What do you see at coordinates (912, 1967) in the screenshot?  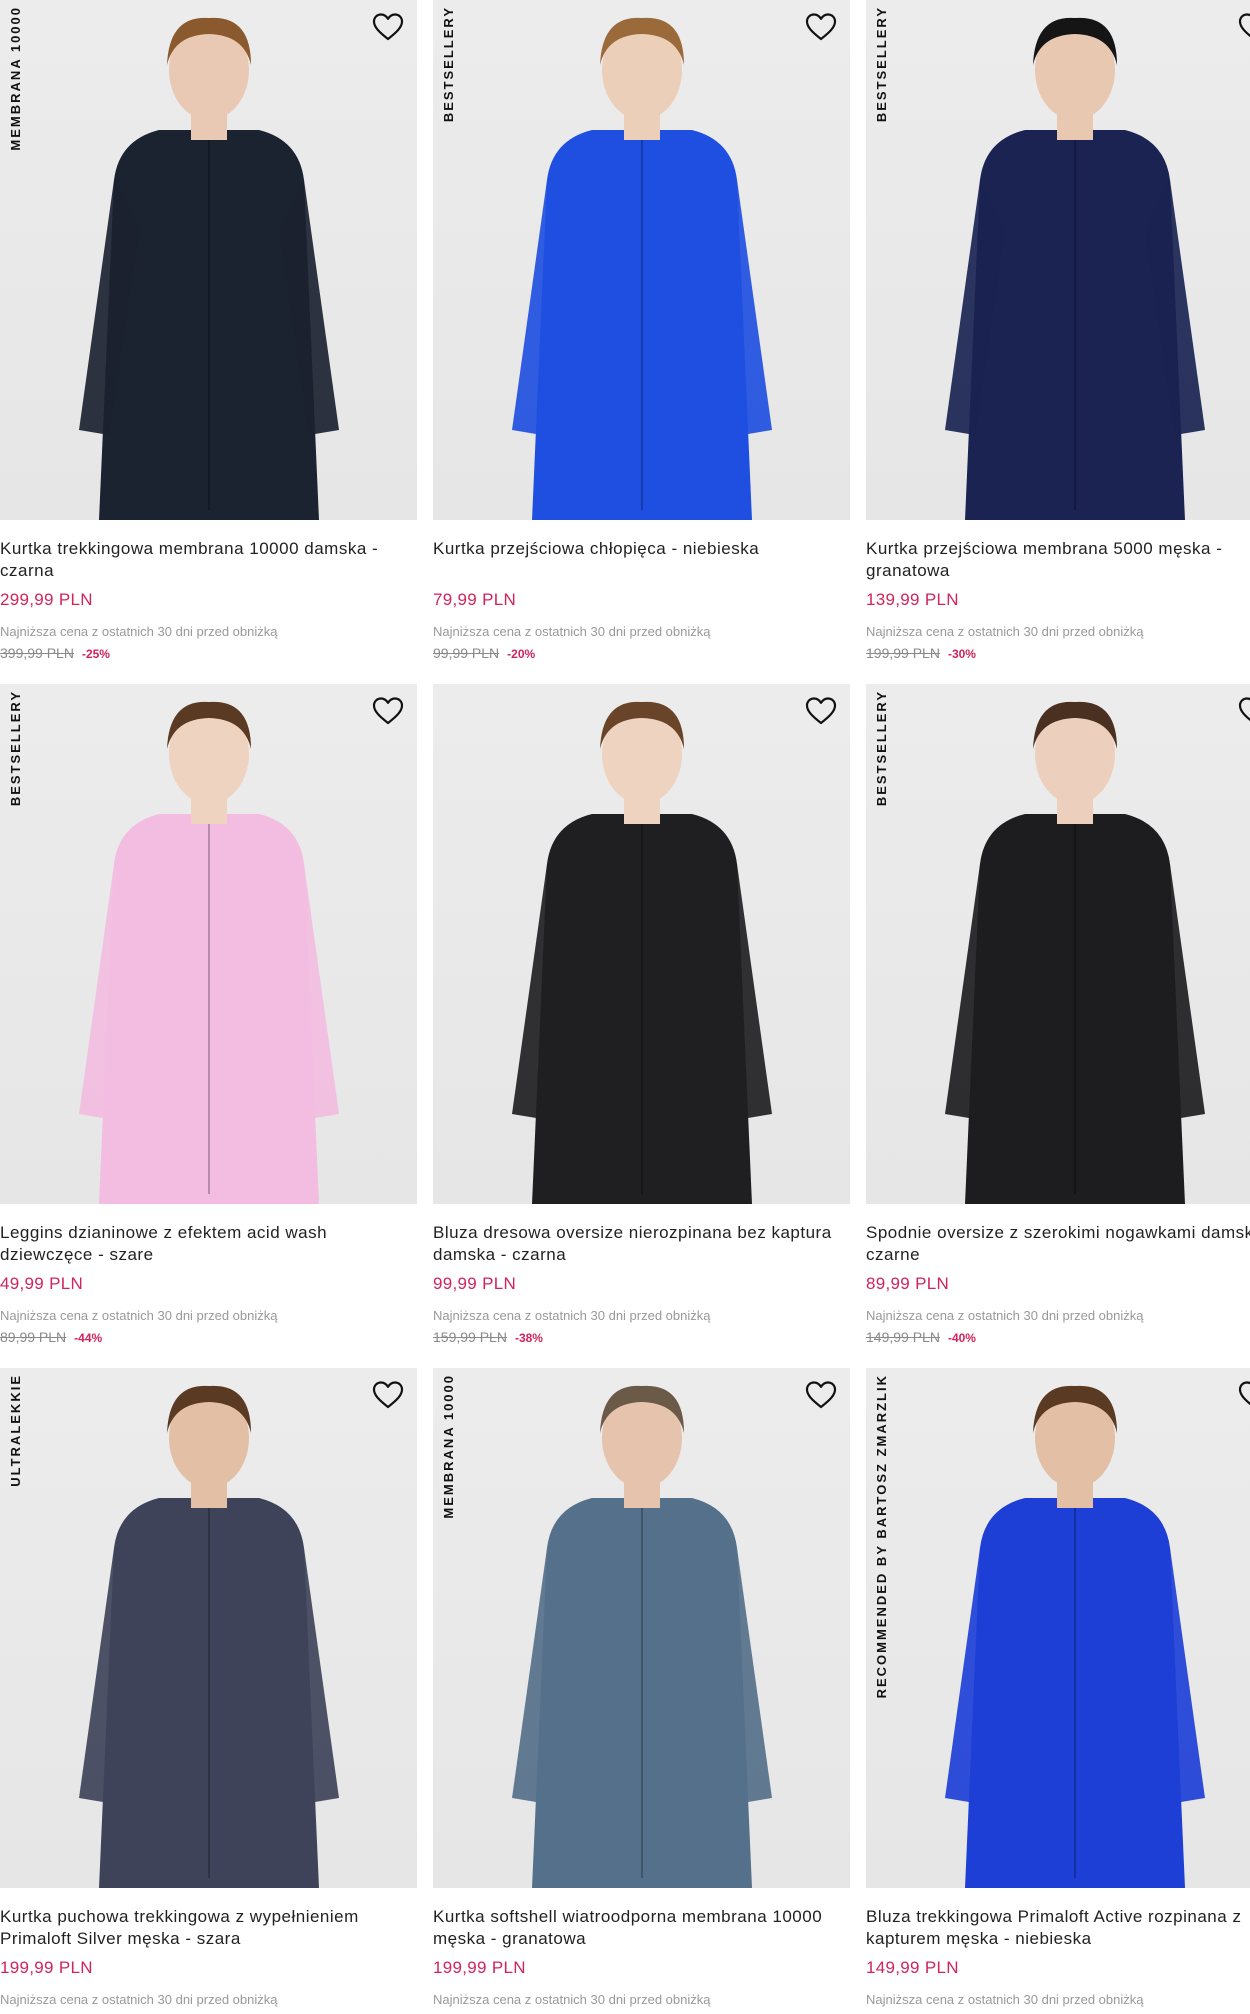 I see `product-price: 149,99 PLN` at bounding box center [912, 1967].